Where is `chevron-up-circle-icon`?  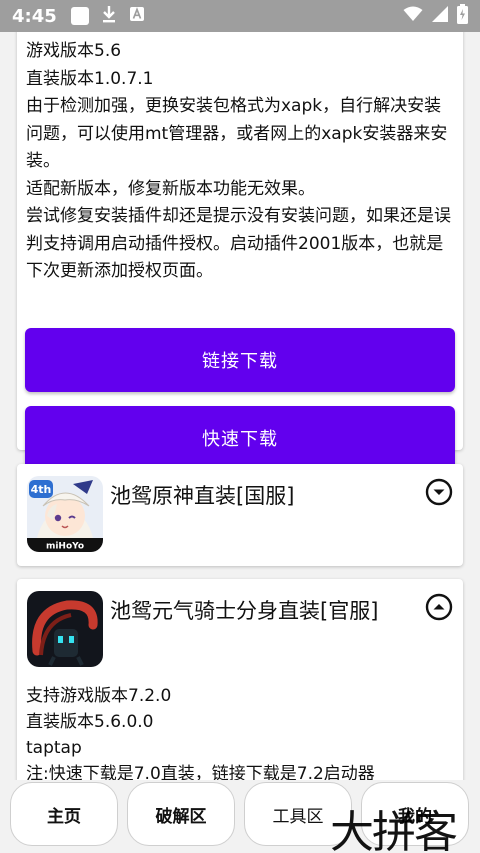 chevron-up-circle-icon is located at coordinates (439, 607).